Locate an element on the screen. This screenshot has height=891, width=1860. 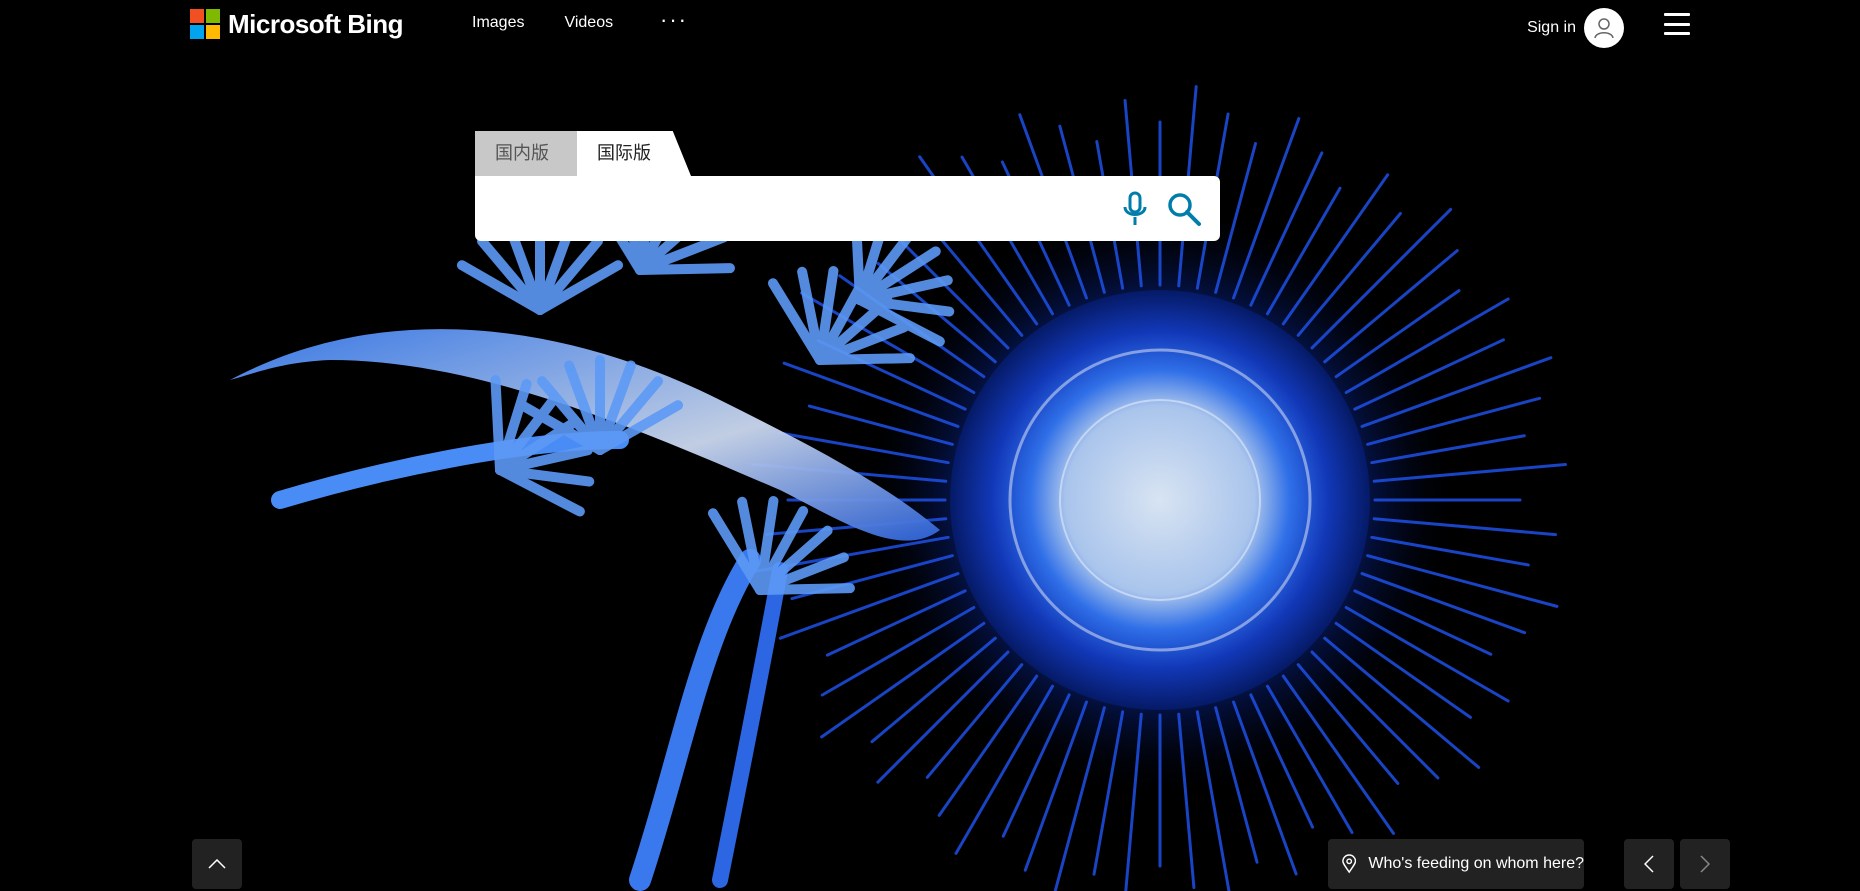
chevron-up-icon is located at coordinates (217, 864).